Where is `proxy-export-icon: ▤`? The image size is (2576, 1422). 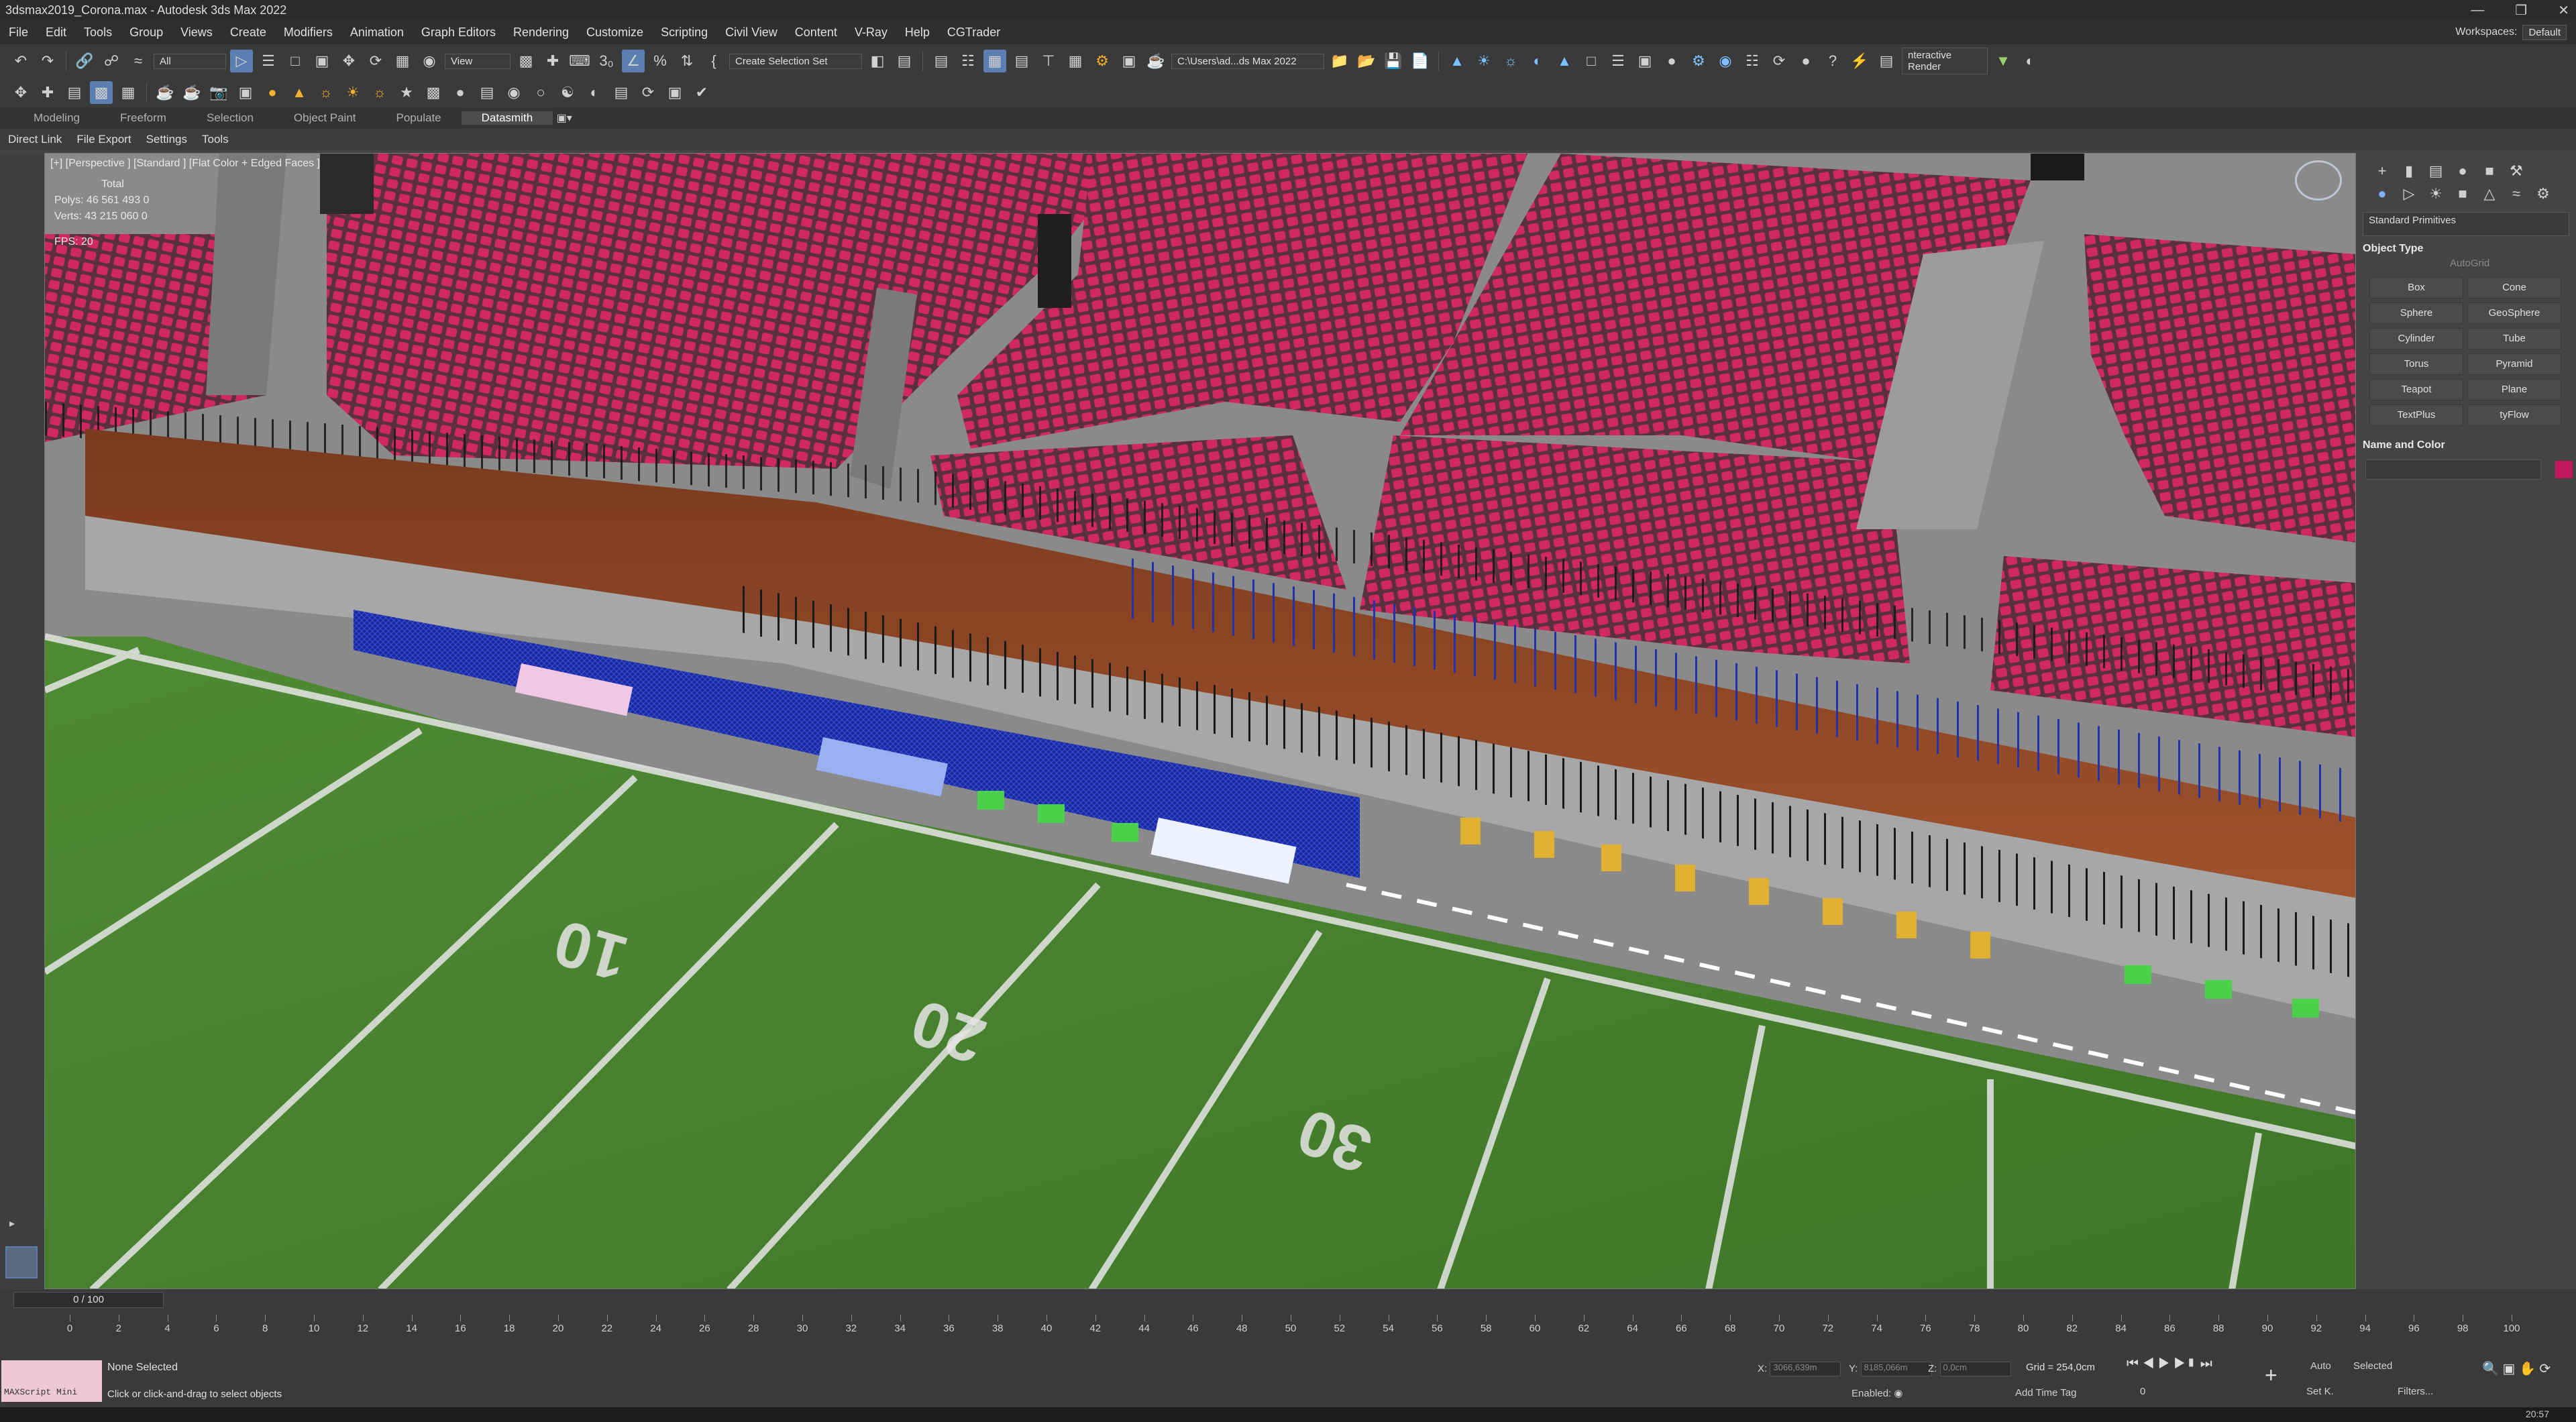 proxy-export-icon: ▤ is located at coordinates (621, 93).